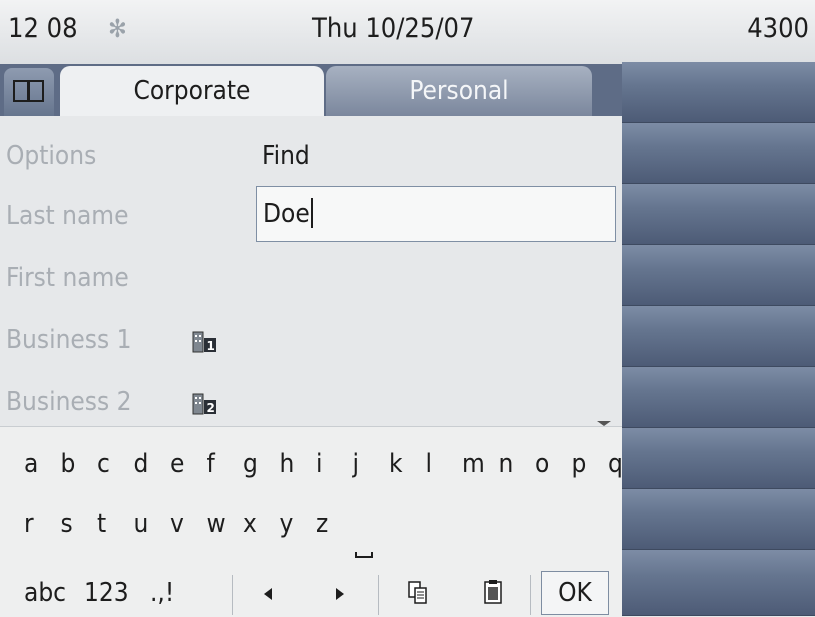 The width and height of the screenshot is (815, 617). Describe the element at coordinates (67, 216) in the screenshot. I see `last-name-label: Last name` at that location.